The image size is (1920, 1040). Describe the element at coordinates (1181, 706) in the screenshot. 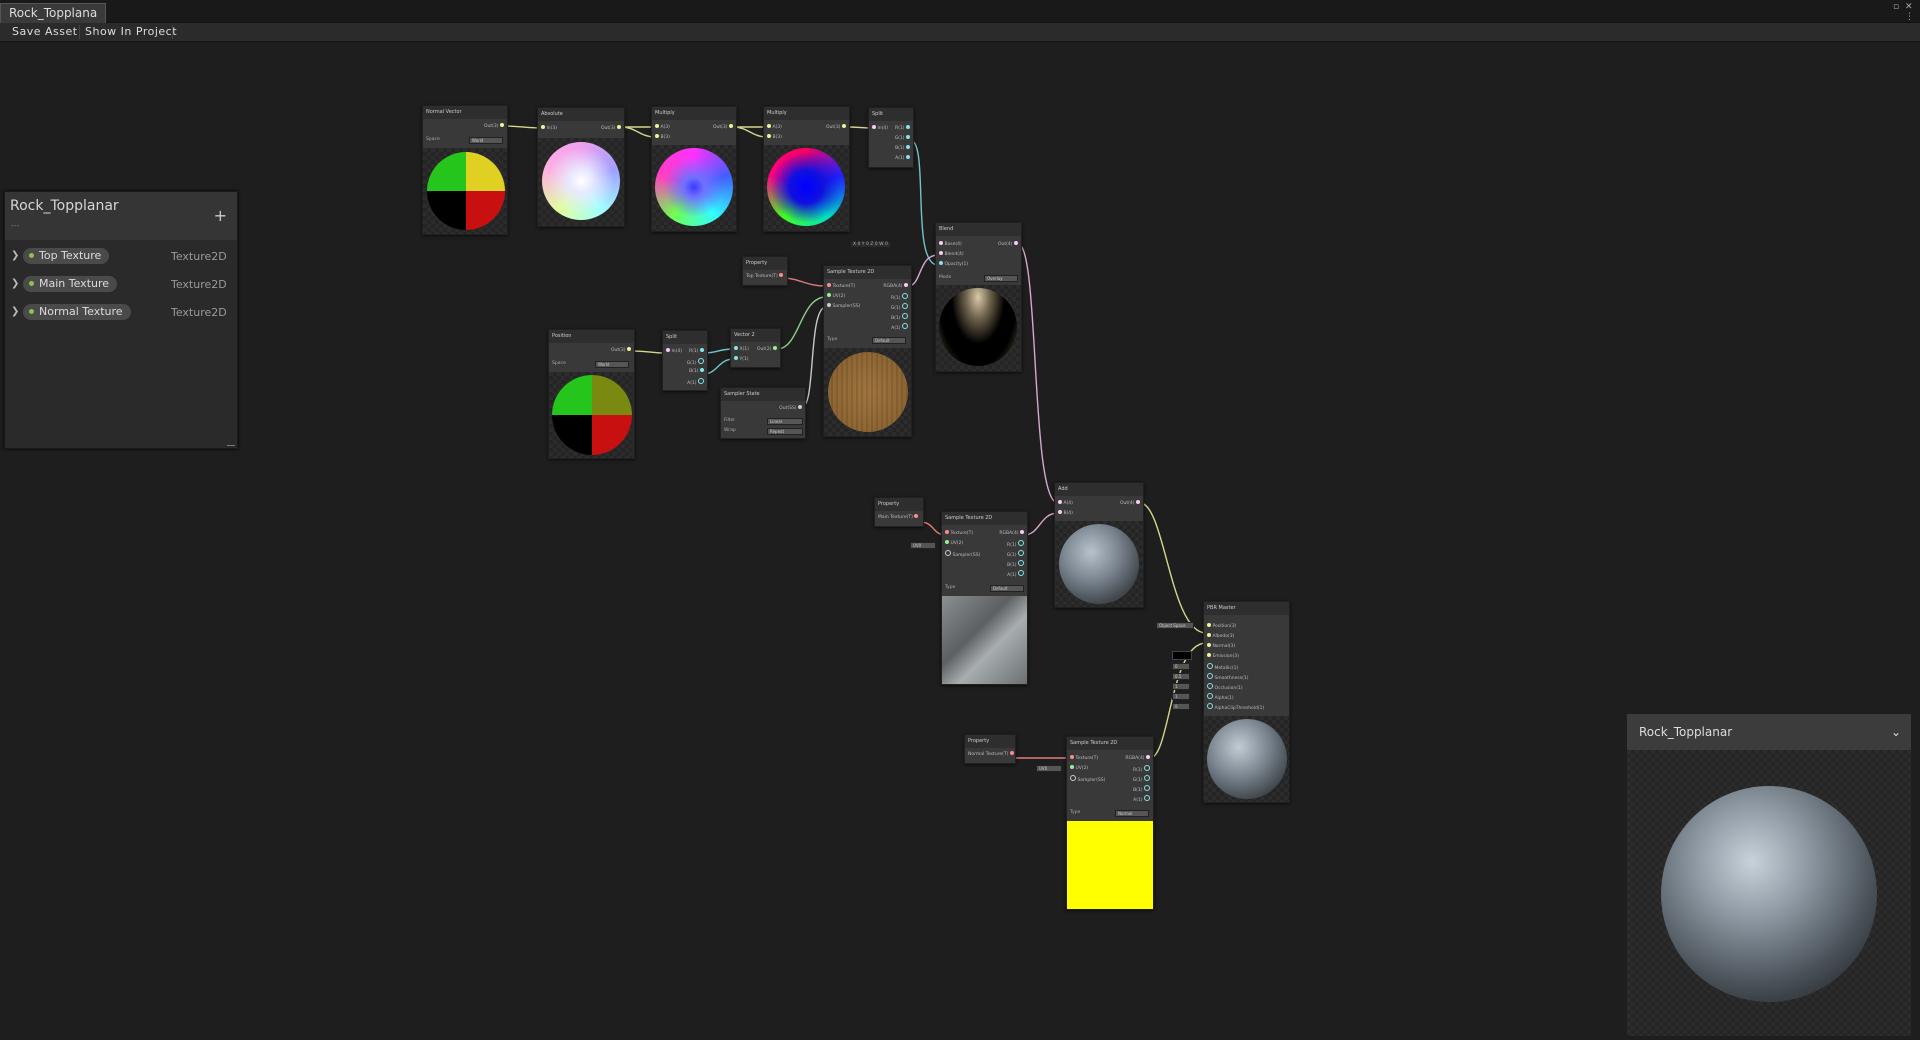

I see `alpha-clip-input: 0` at that location.